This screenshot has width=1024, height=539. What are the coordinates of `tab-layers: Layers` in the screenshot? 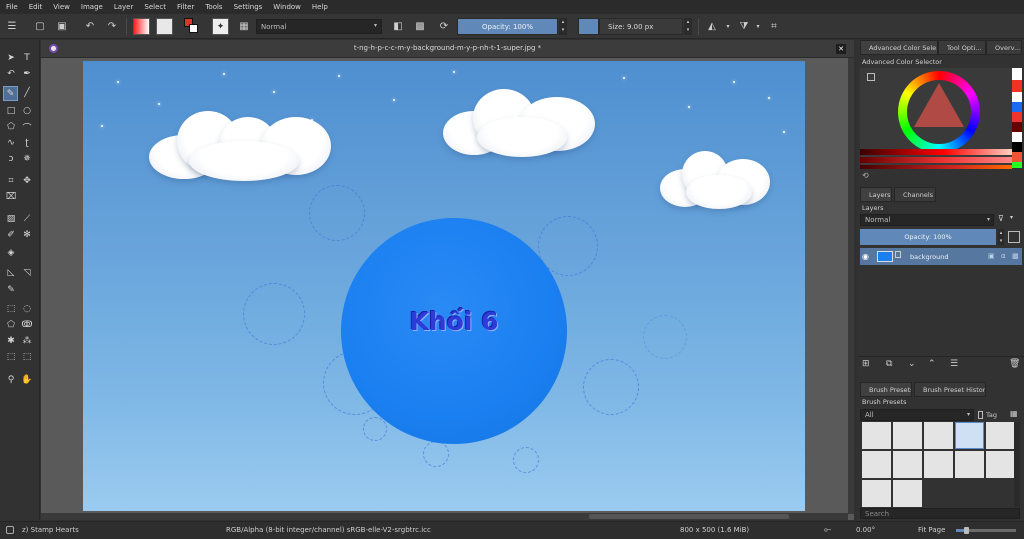 It's located at (876, 194).